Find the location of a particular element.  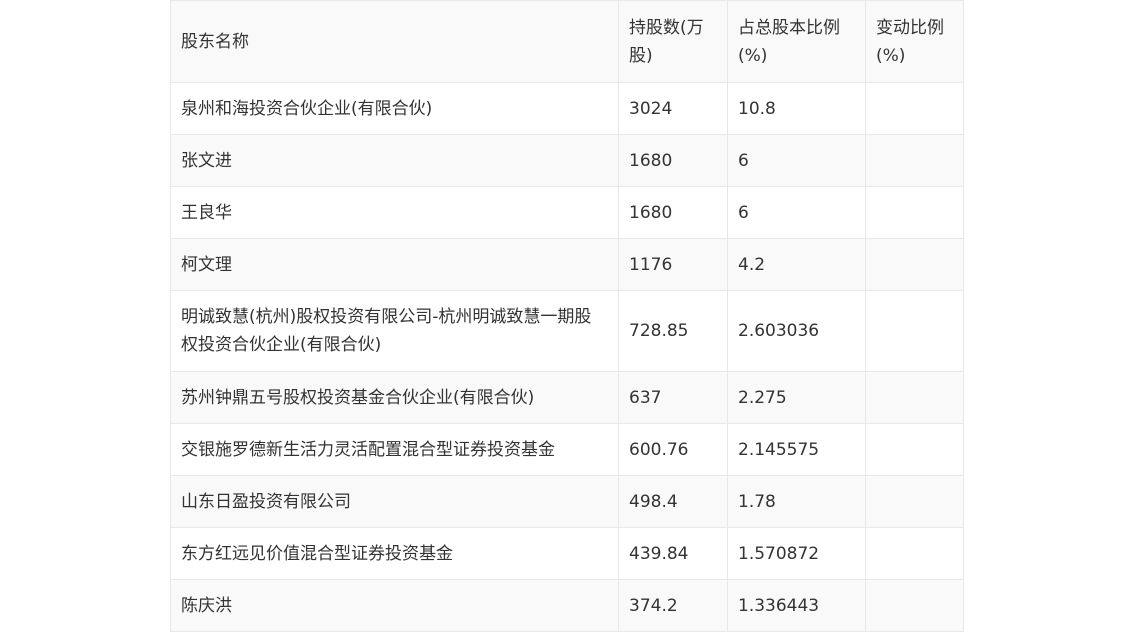

cell-shares: 728.85 is located at coordinates (673, 331).